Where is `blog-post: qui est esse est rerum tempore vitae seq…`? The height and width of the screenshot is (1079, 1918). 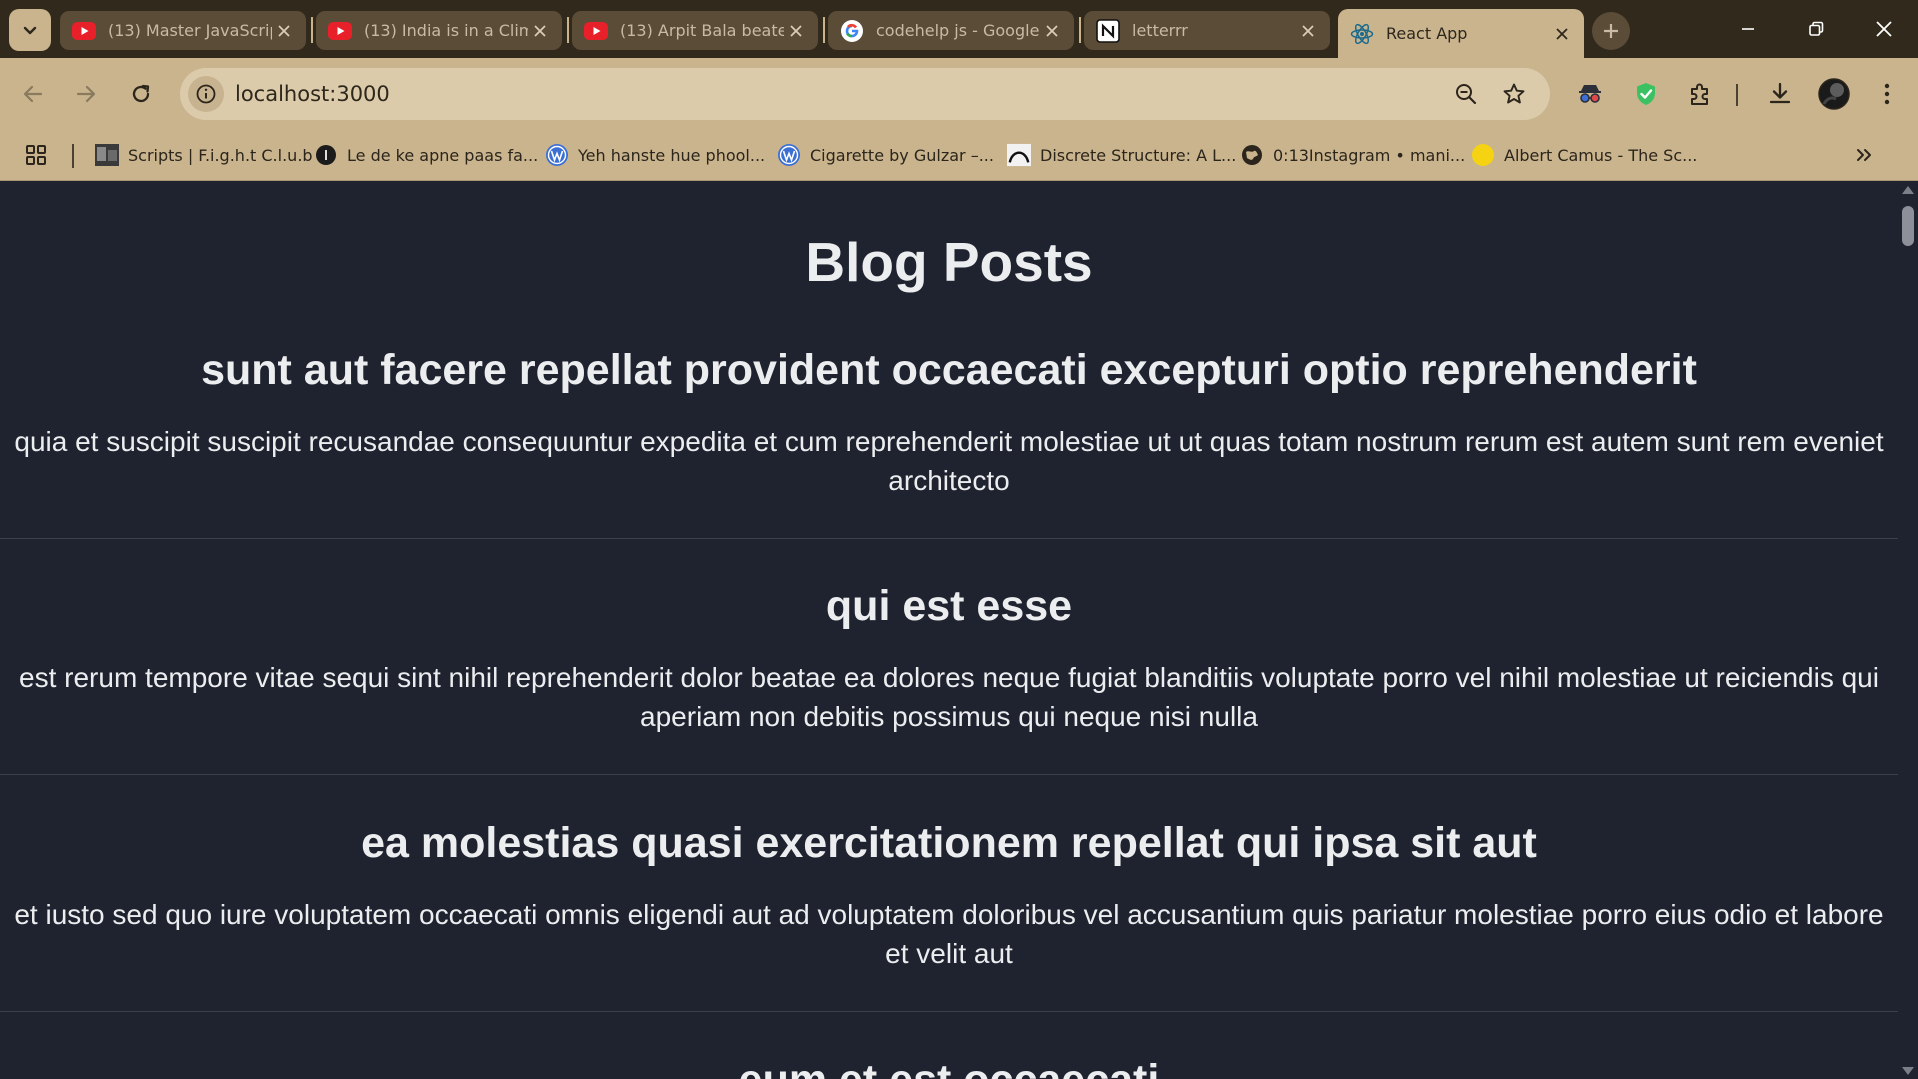 blog-post: qui est esse est rerum tempore vitae seq… is located at coordinates (949, 657).